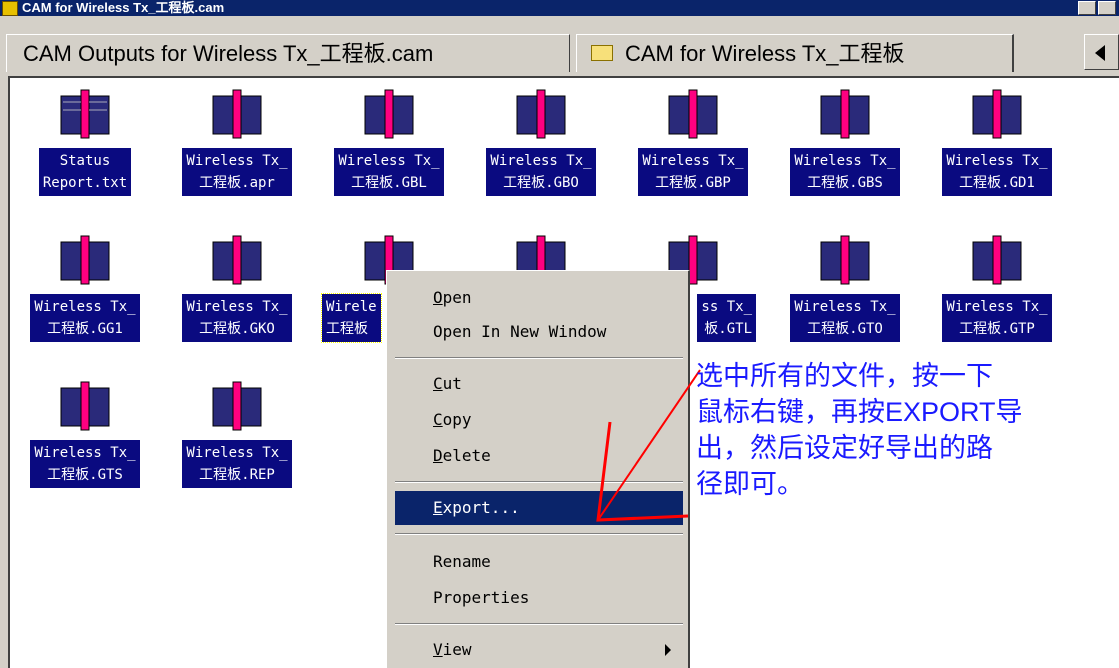  I want to click on file-item: Wireless Tx_ 工程板.GTO, so click(845, 289).